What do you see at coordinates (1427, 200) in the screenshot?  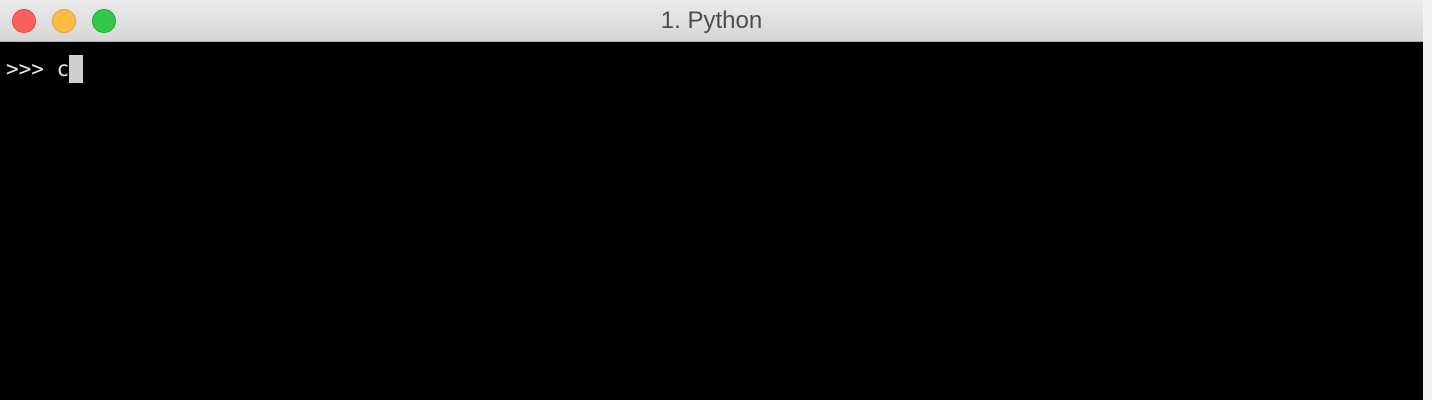 I see `window-edge` at bounding box center [1427, 200].